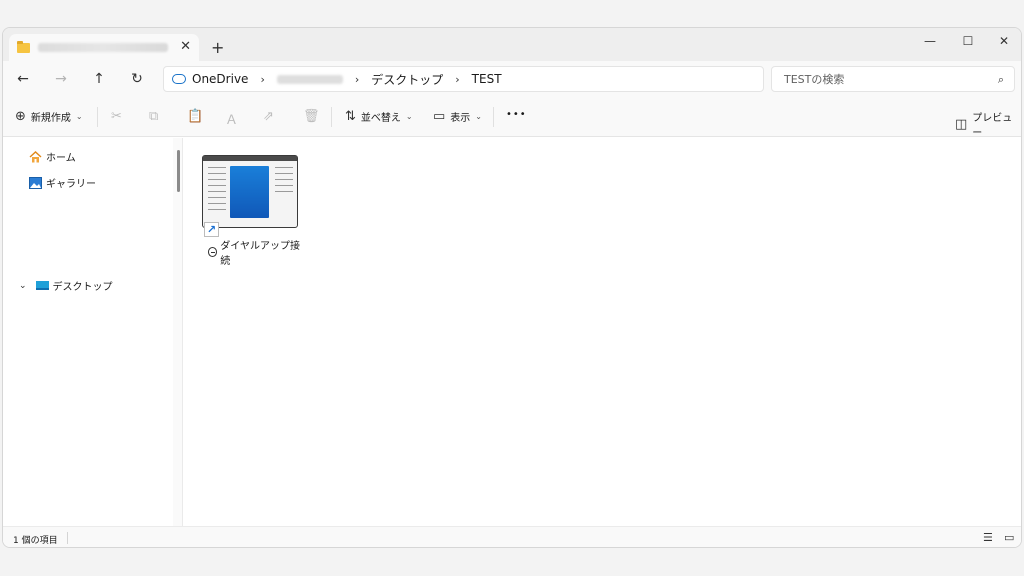 The height and width of the screenshot is (576, 1024). I want to click on address-bar: OneDrive › › デスクトップ › TEST, so click(463, 79).